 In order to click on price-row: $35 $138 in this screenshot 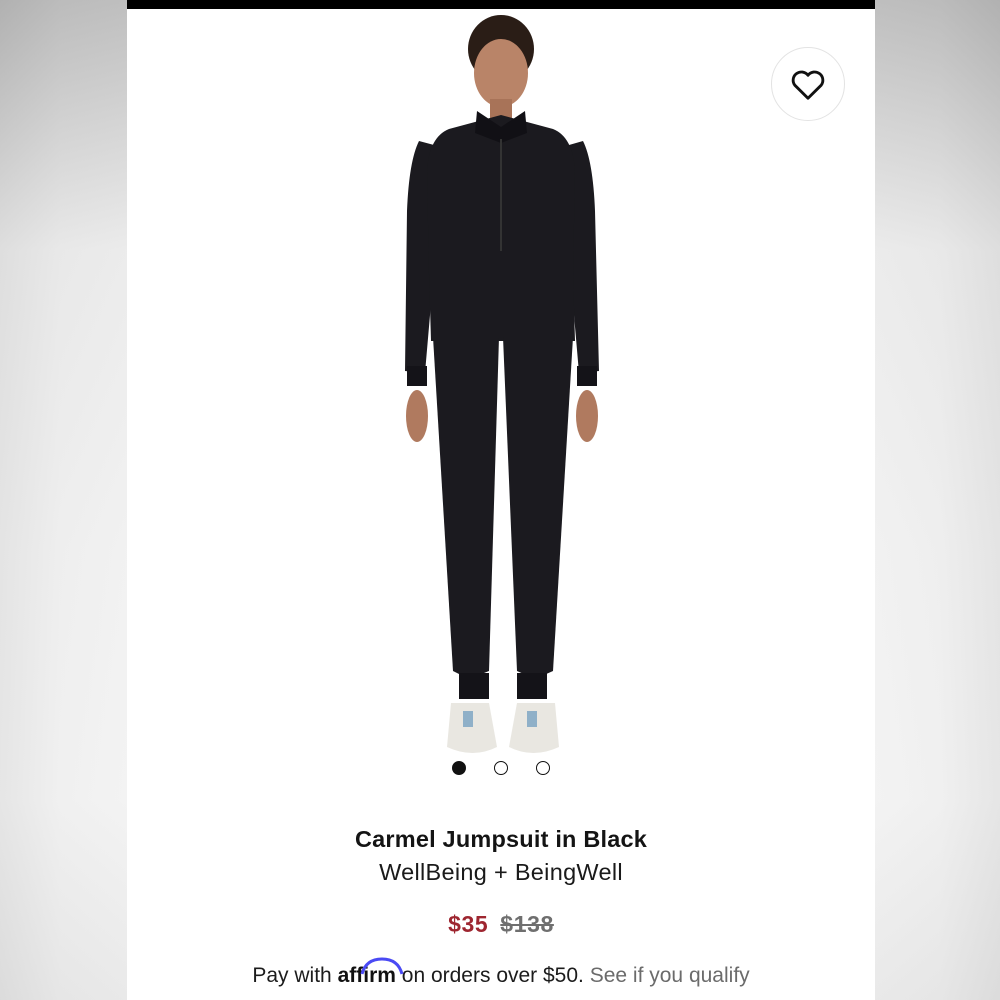, I will do `click(501, 924)`.